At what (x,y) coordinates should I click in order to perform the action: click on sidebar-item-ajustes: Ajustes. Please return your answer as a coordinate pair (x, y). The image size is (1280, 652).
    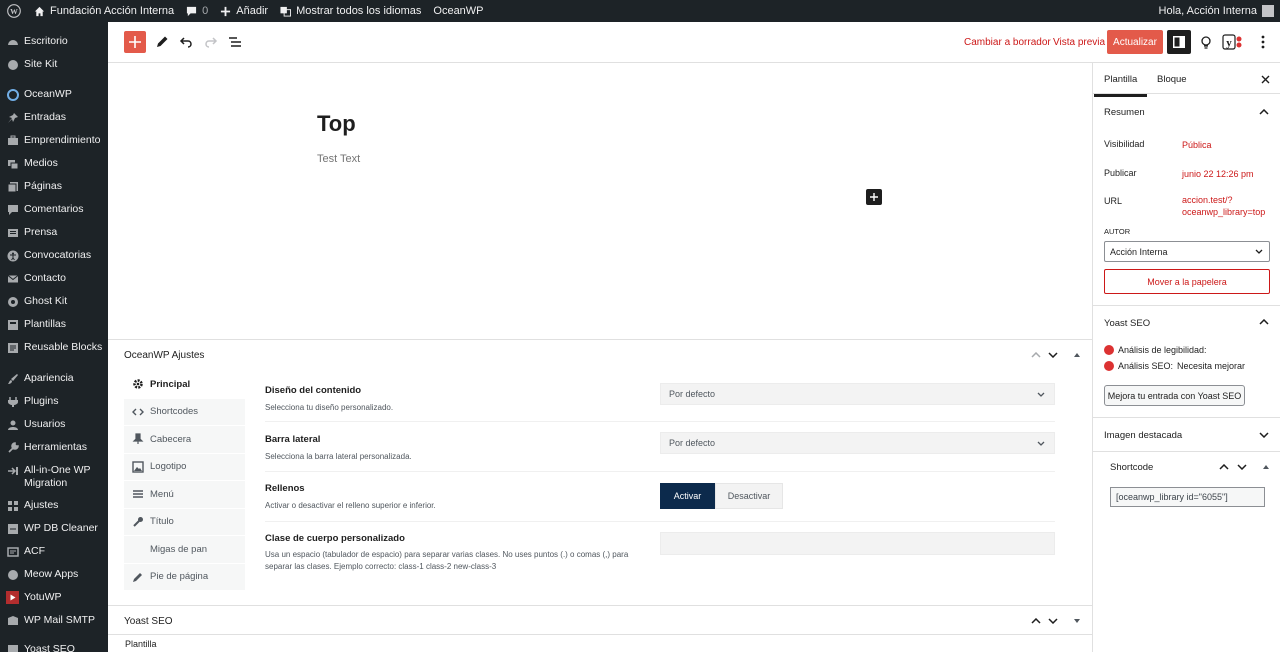
    Looking at the image, I should click on (54, 505).